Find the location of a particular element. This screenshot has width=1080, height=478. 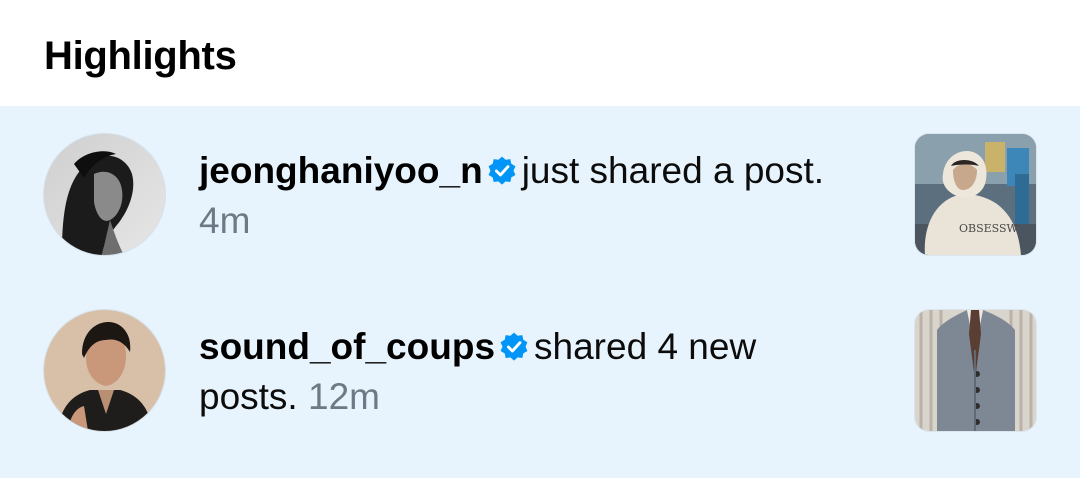

timestamp: 12m is located at coordinates (344, 396).